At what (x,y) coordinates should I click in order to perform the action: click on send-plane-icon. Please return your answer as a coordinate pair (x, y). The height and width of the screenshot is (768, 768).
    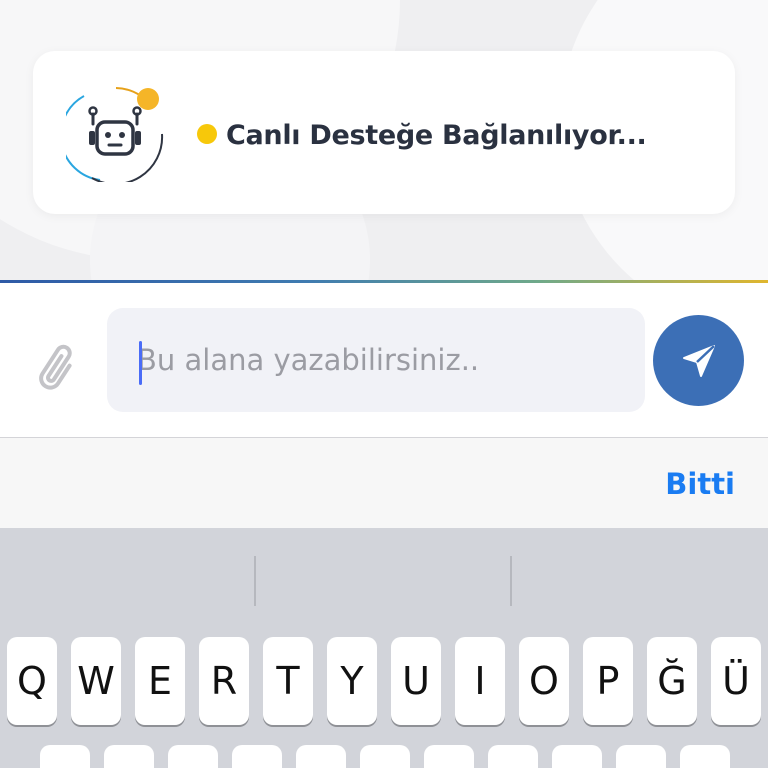
    Looking at the image, I should click on (698, 360).